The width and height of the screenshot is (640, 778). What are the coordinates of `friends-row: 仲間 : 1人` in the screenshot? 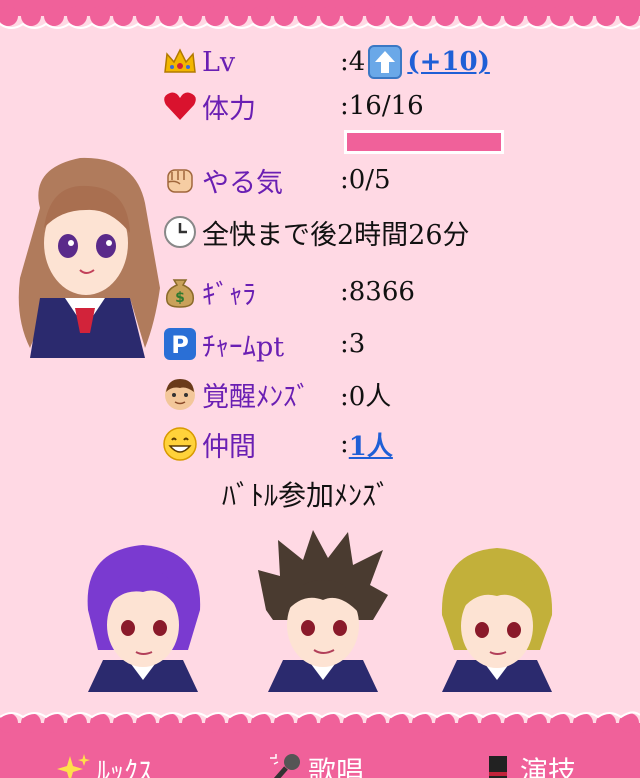 It's located at (277, 444).